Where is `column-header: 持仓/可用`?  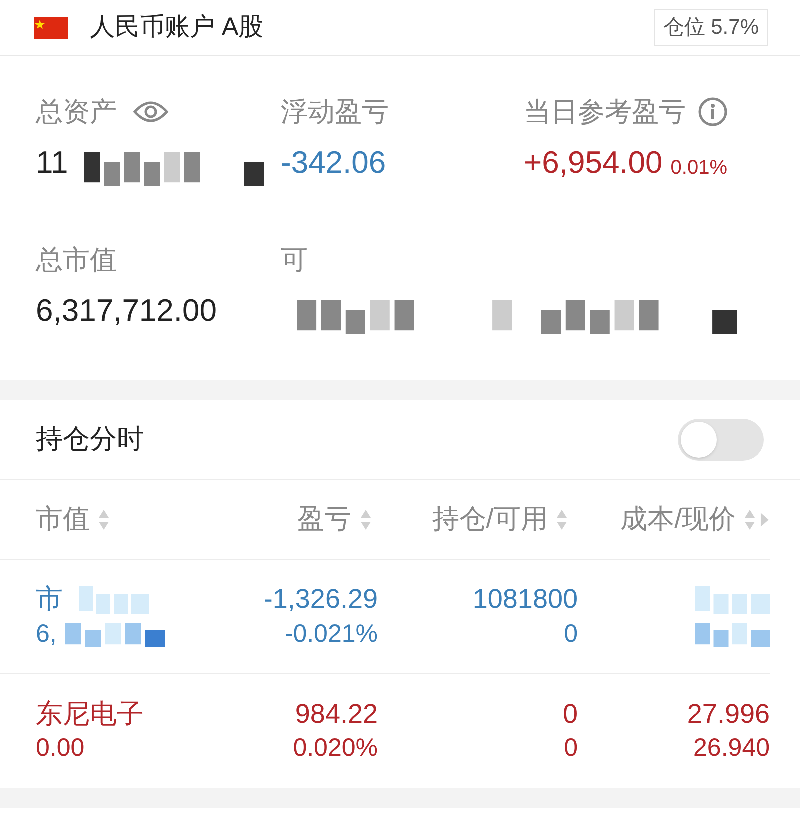 column-header: 持仓/可用 is located at coordinates (490, 519).